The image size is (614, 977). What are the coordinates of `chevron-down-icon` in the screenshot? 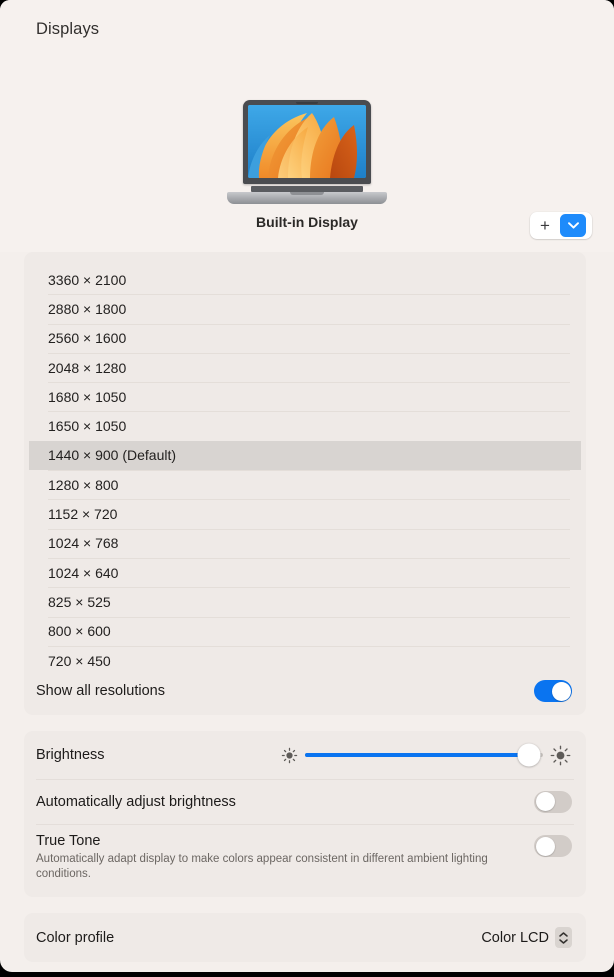 It's located at (573, 225).